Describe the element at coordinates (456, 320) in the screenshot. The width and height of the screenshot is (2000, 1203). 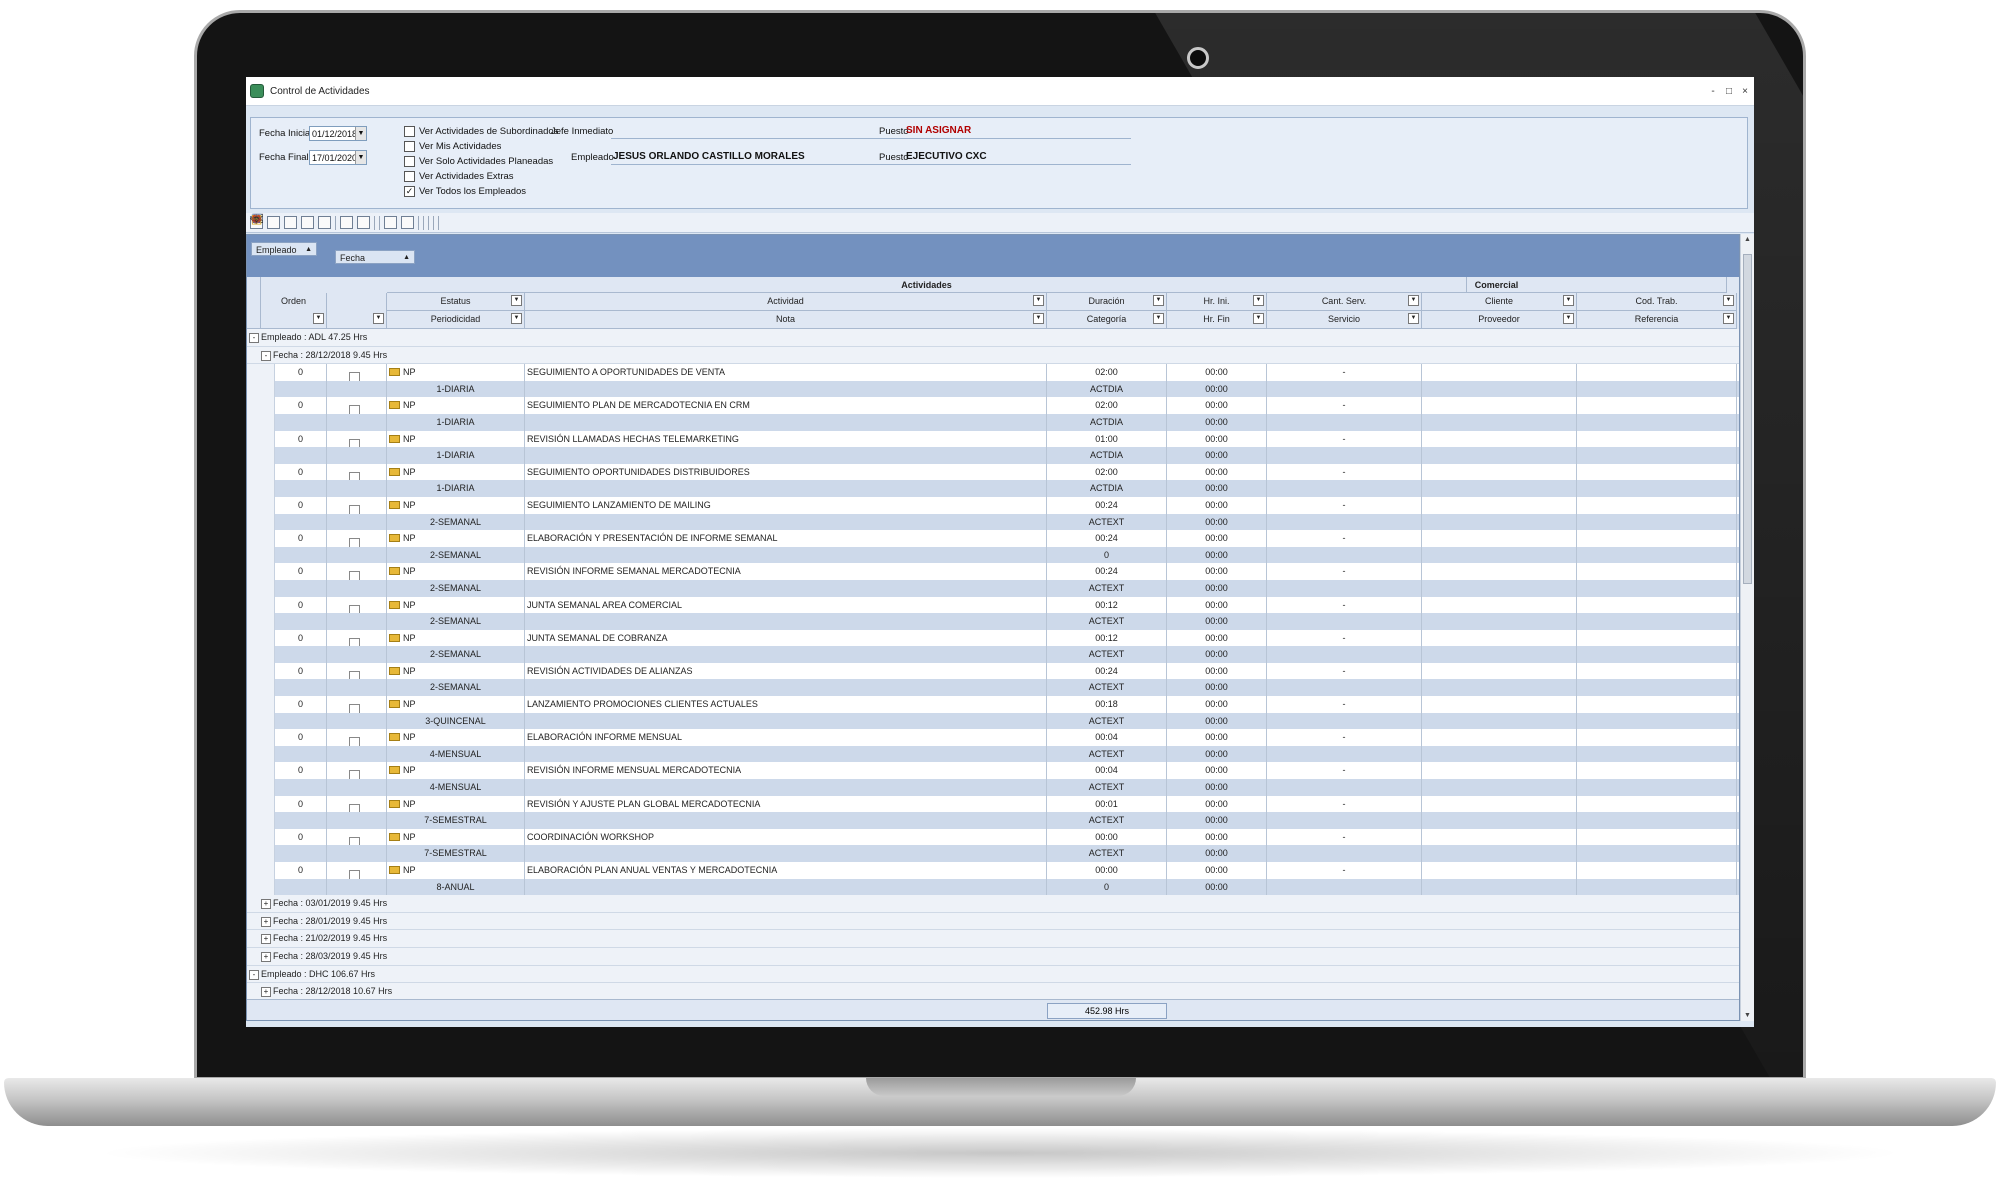
I see `col-periodicidad: Periodicidad ▼` at that location.